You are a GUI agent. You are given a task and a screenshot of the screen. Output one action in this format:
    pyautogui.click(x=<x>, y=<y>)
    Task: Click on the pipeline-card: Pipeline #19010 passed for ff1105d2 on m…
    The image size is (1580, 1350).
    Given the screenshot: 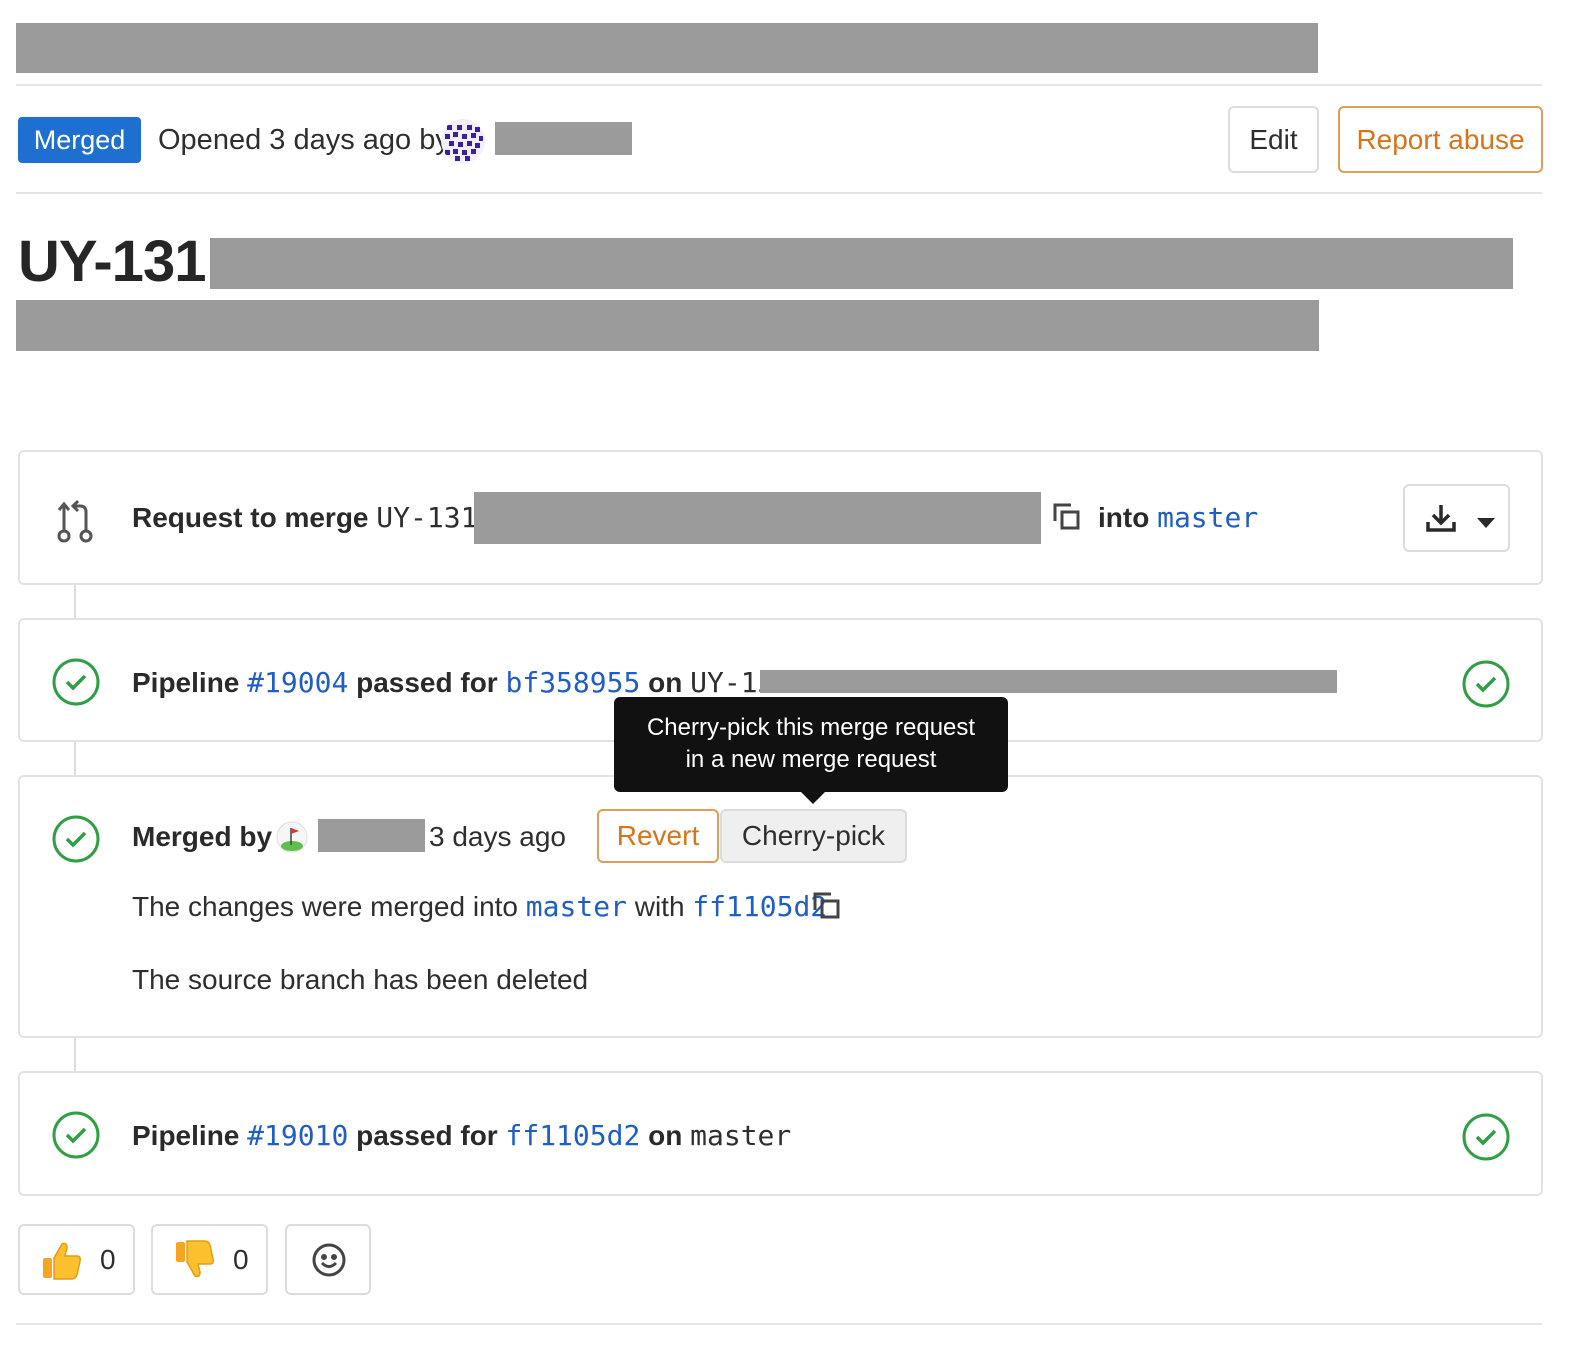 What is the action you would take?
    pyautogui.click(x=780, y=1133)
    